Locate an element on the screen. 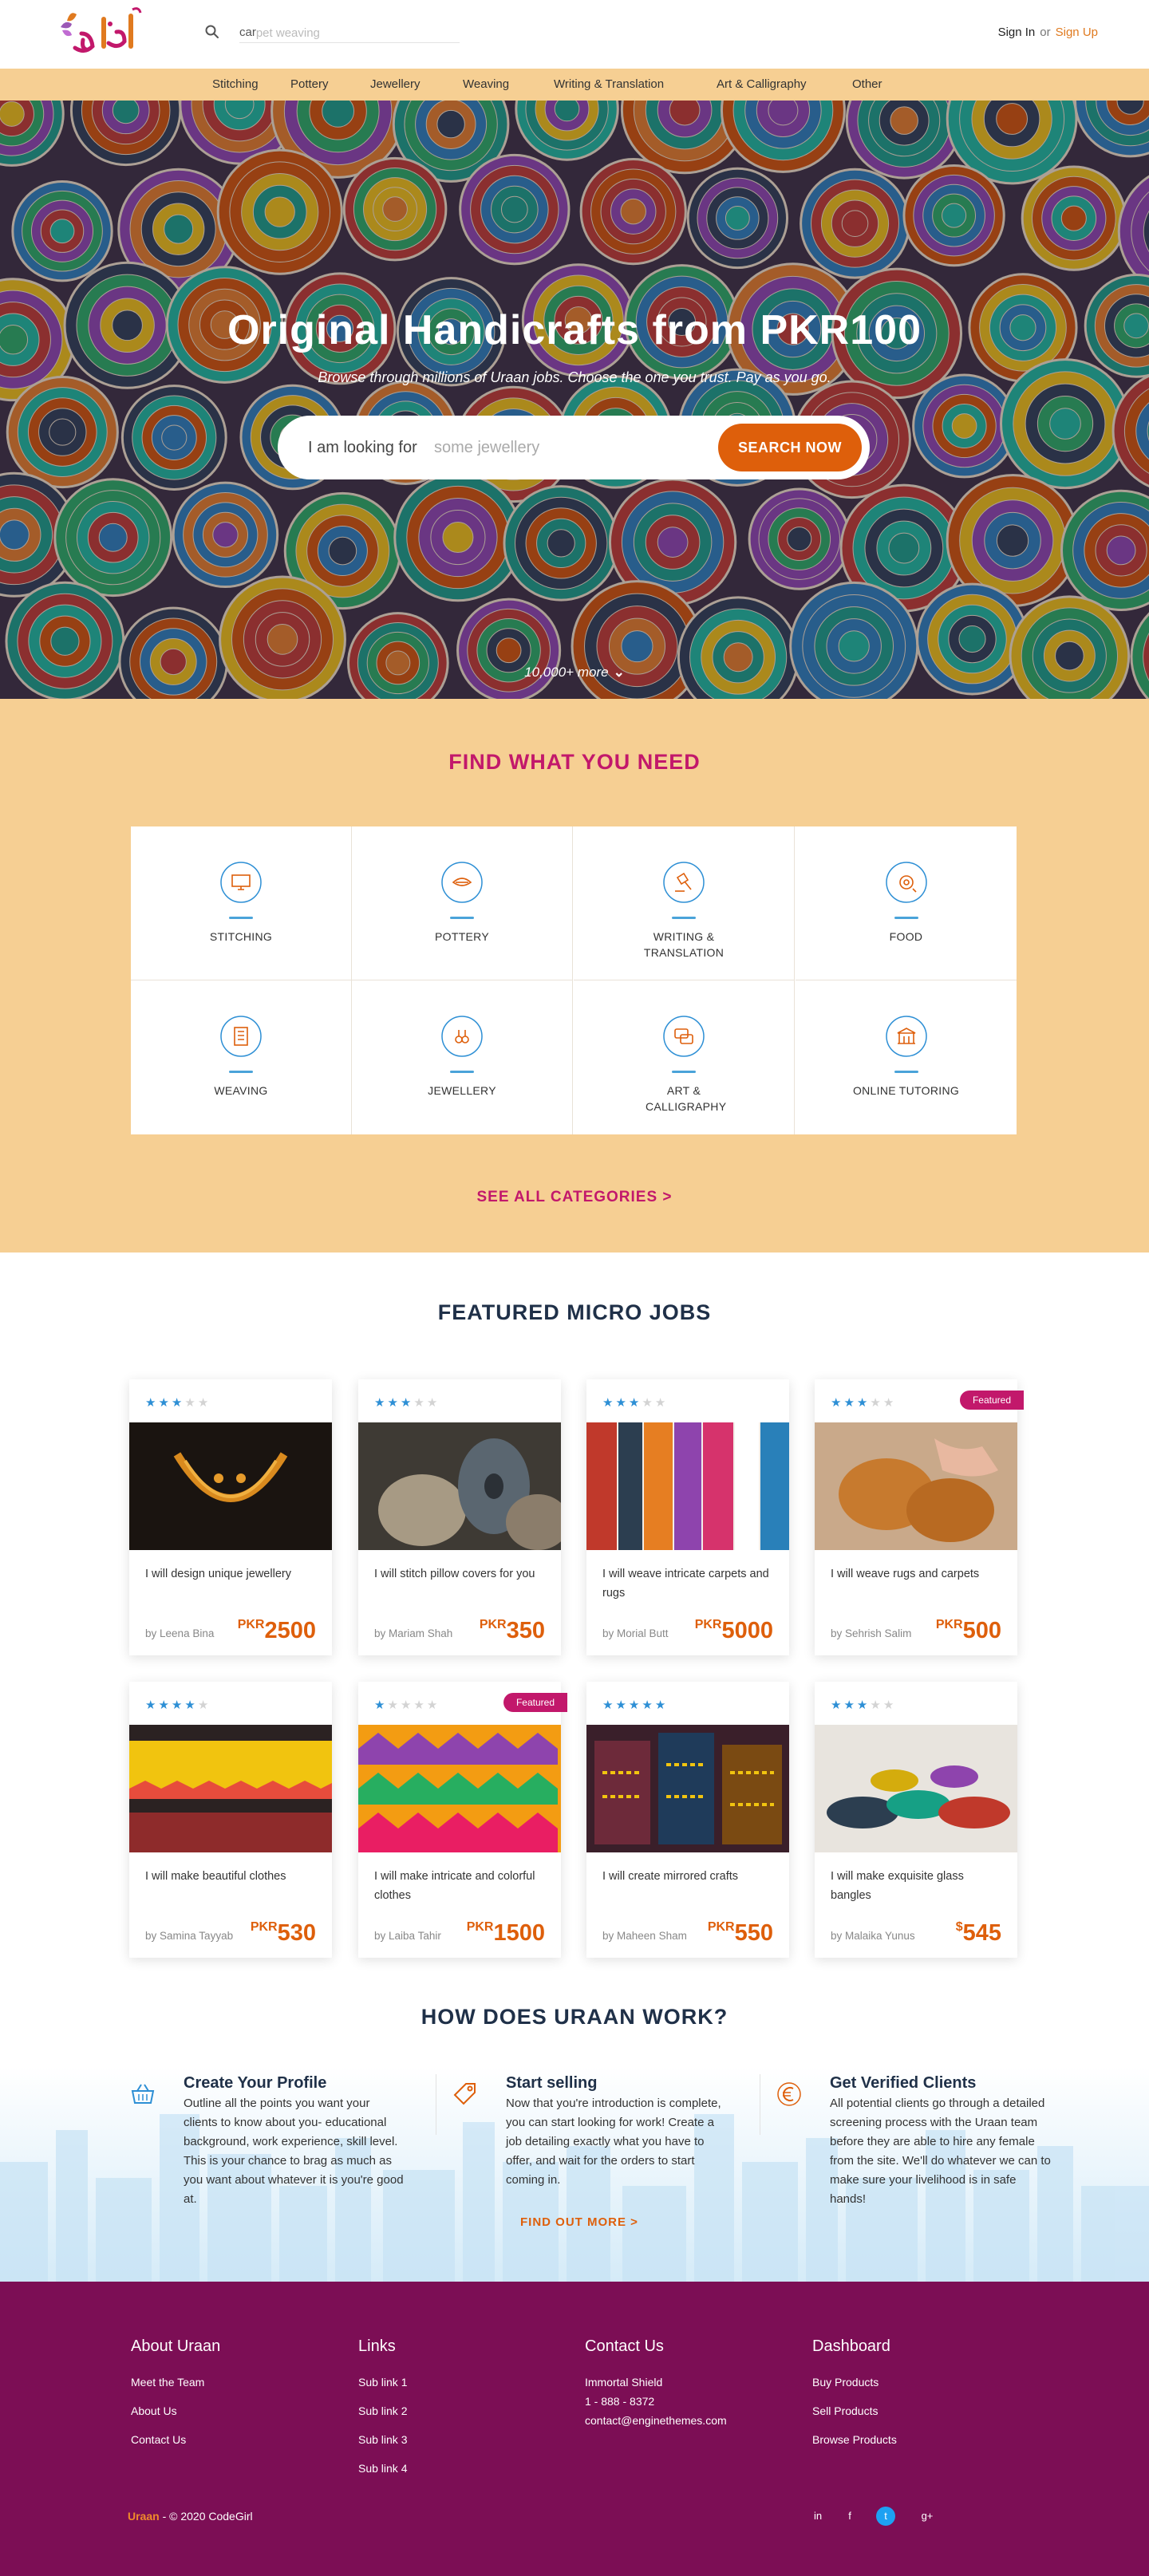  google-plus-icon: g+ is located at coordinates (927, 2516).